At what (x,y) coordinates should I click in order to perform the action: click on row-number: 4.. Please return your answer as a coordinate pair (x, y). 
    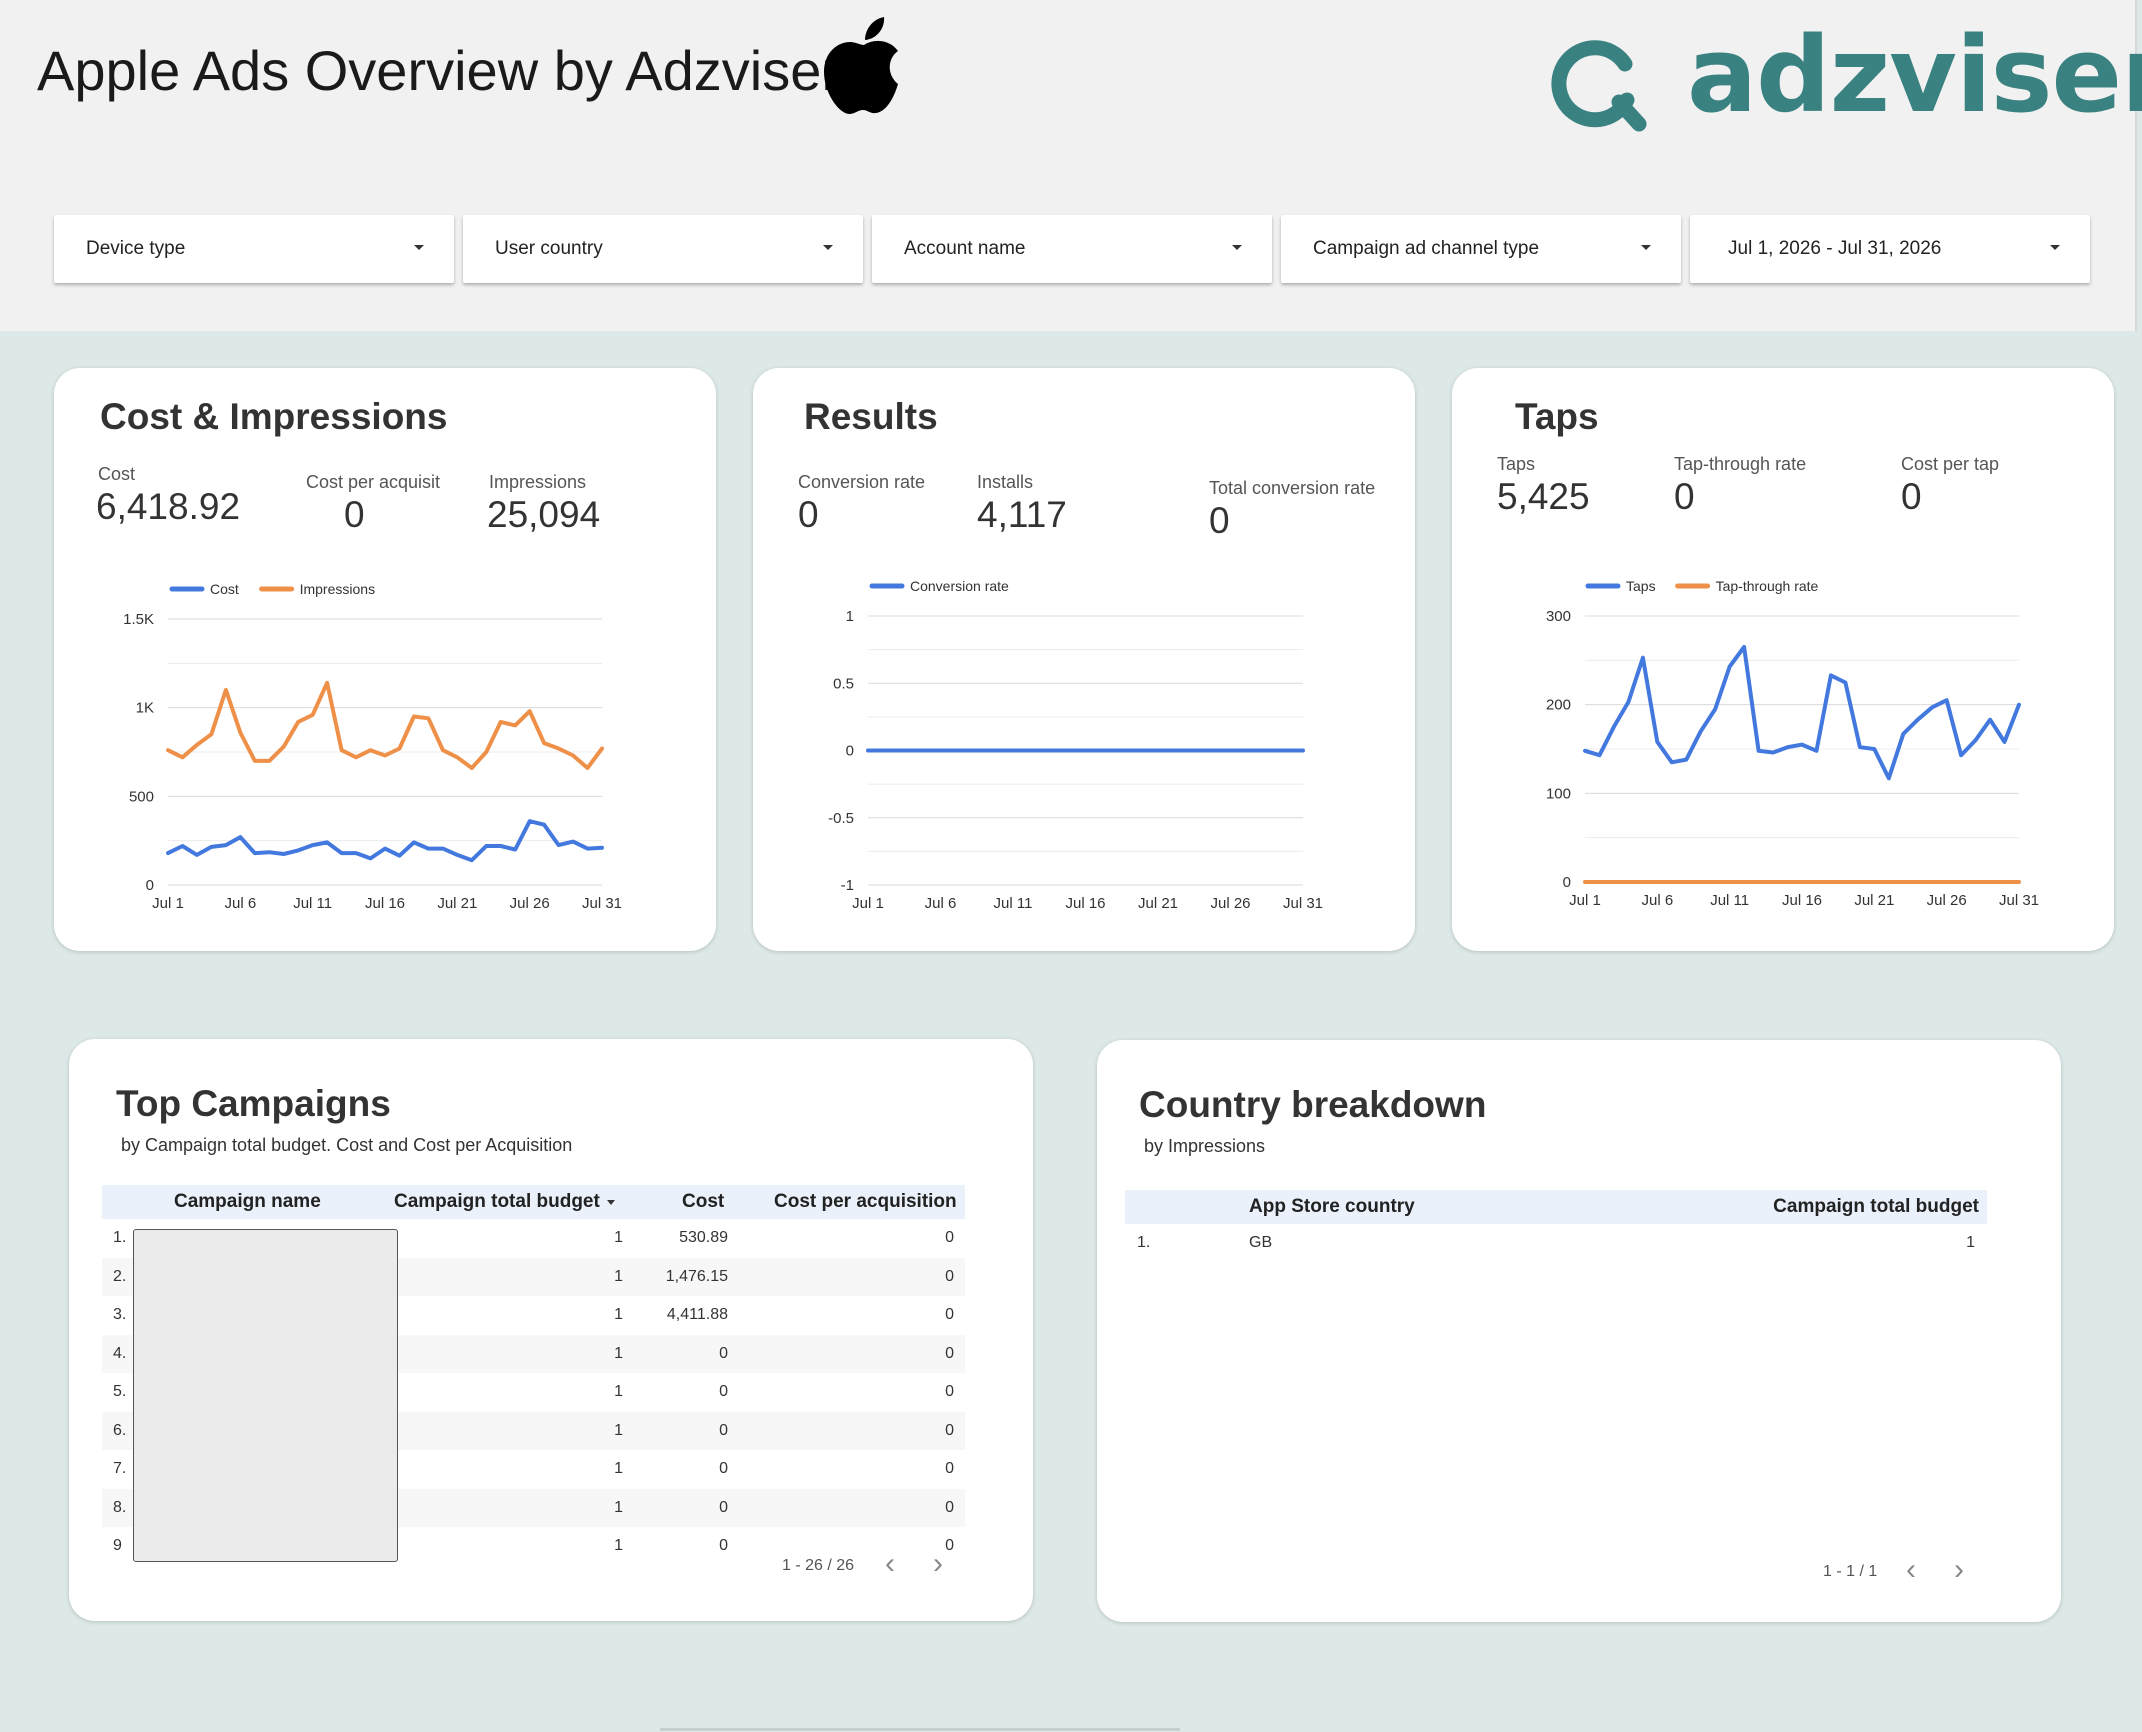
    Looking at the image, I should click on (120, 1353).